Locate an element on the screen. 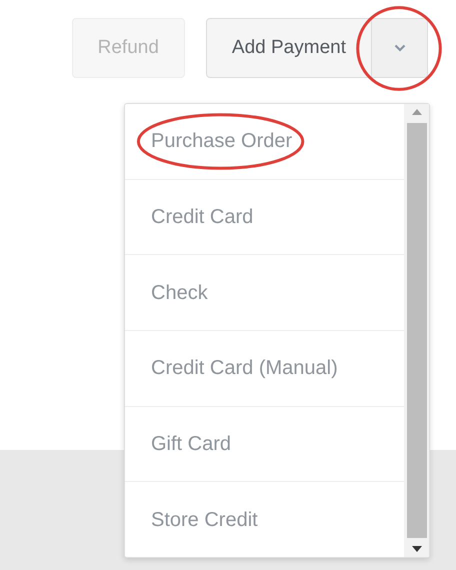 The height and width of the screenshot is (570, 456). scrollbar is located at coordinates (416, 330).